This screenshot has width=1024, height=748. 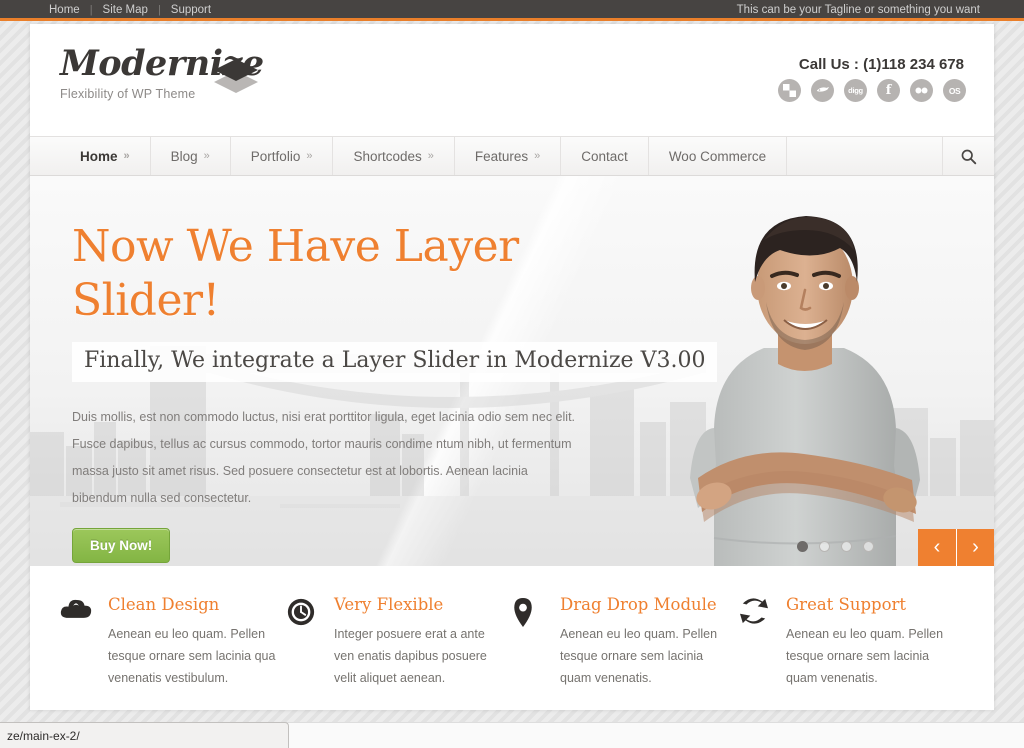 I want to click on cloud-icon, so click(x=77, y=641).